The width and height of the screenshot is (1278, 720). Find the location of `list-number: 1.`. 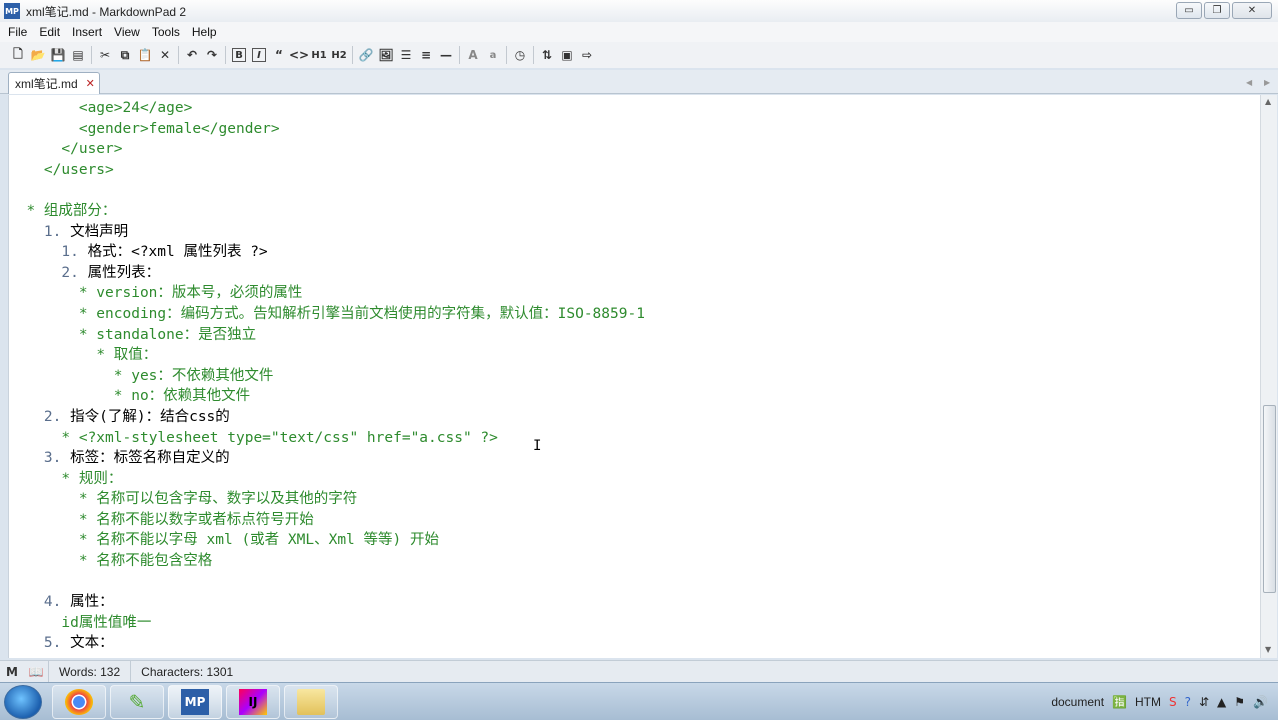

list-number: 1. is located at coordinates (74, 252).